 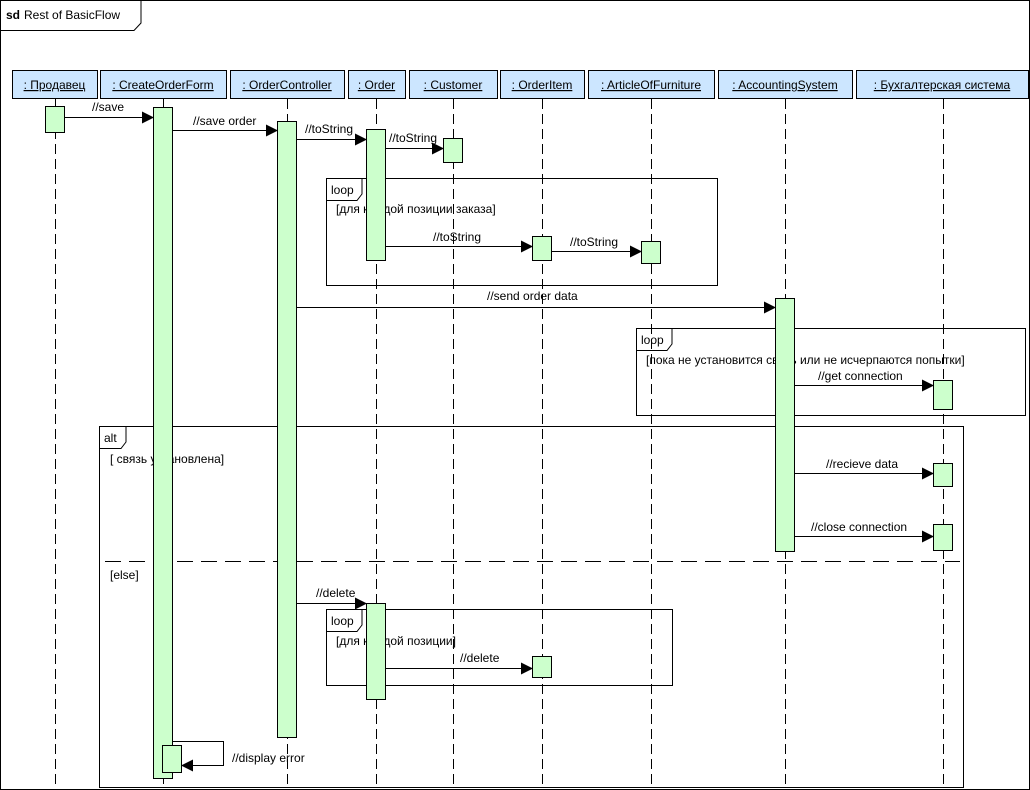 I want to click on message-label: //save order, so click(x=224, y=121).